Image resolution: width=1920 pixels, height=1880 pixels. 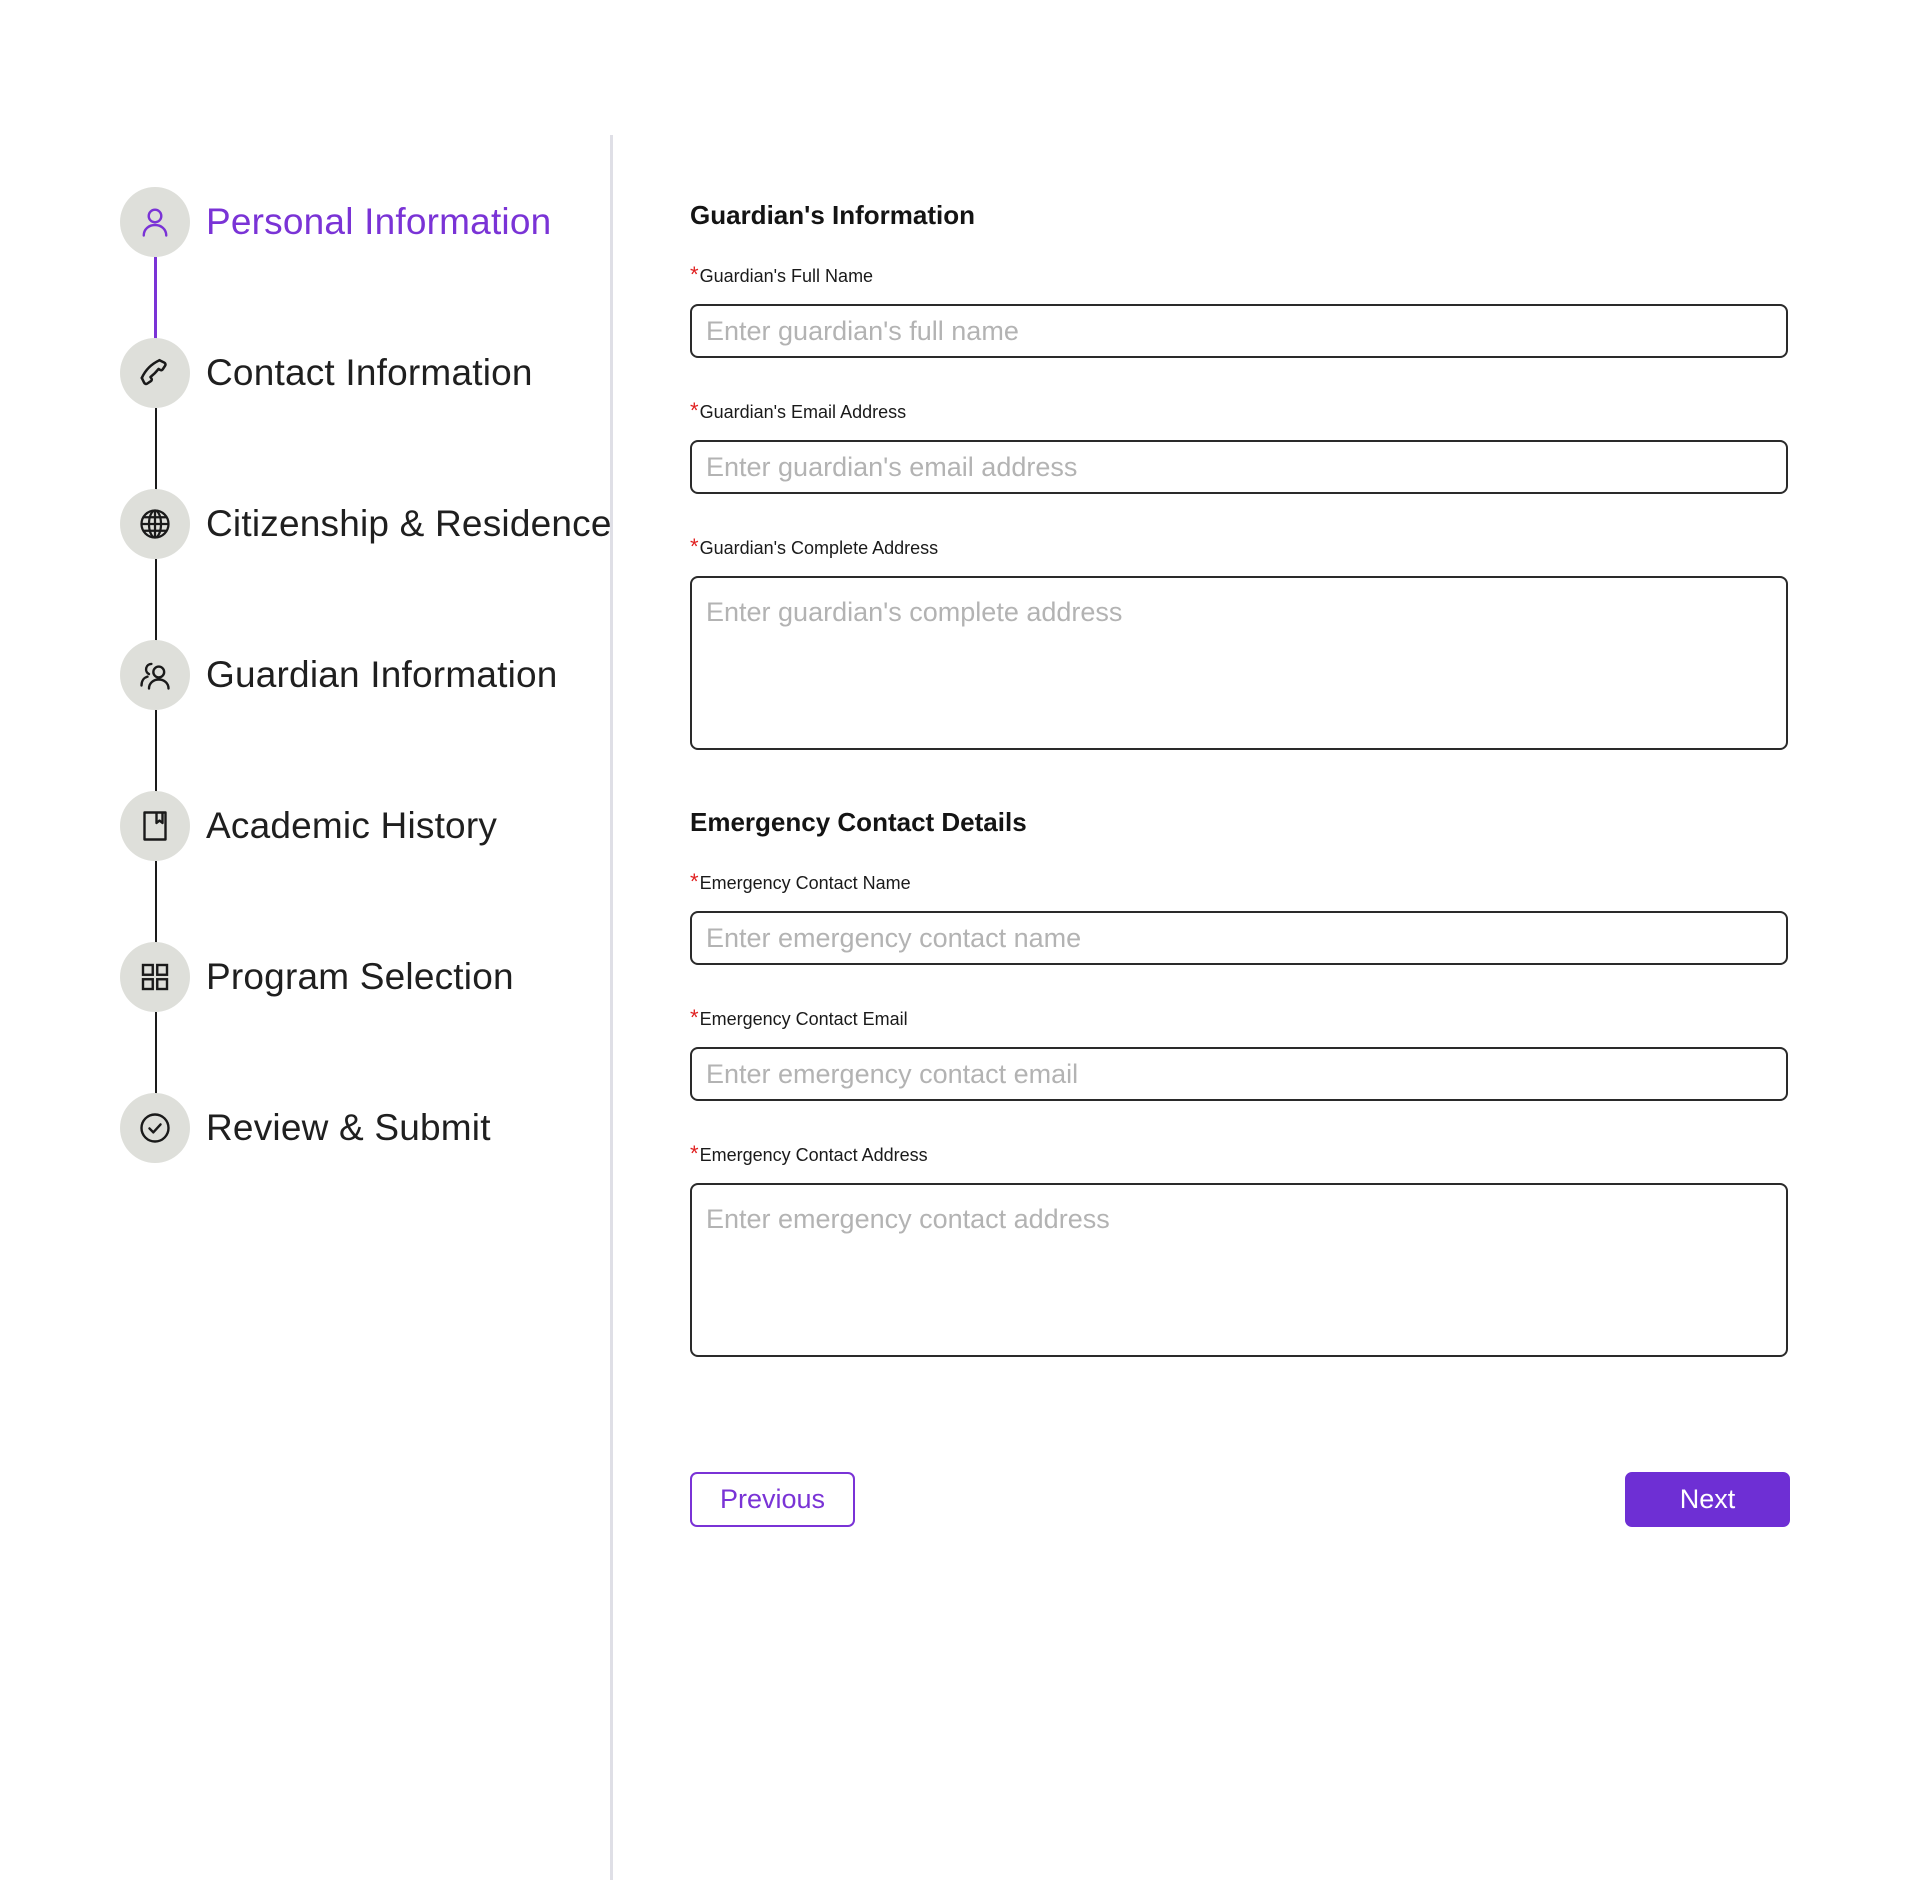 I want to click on step-program-selection: Program Selection, so click(x=317, y=977).